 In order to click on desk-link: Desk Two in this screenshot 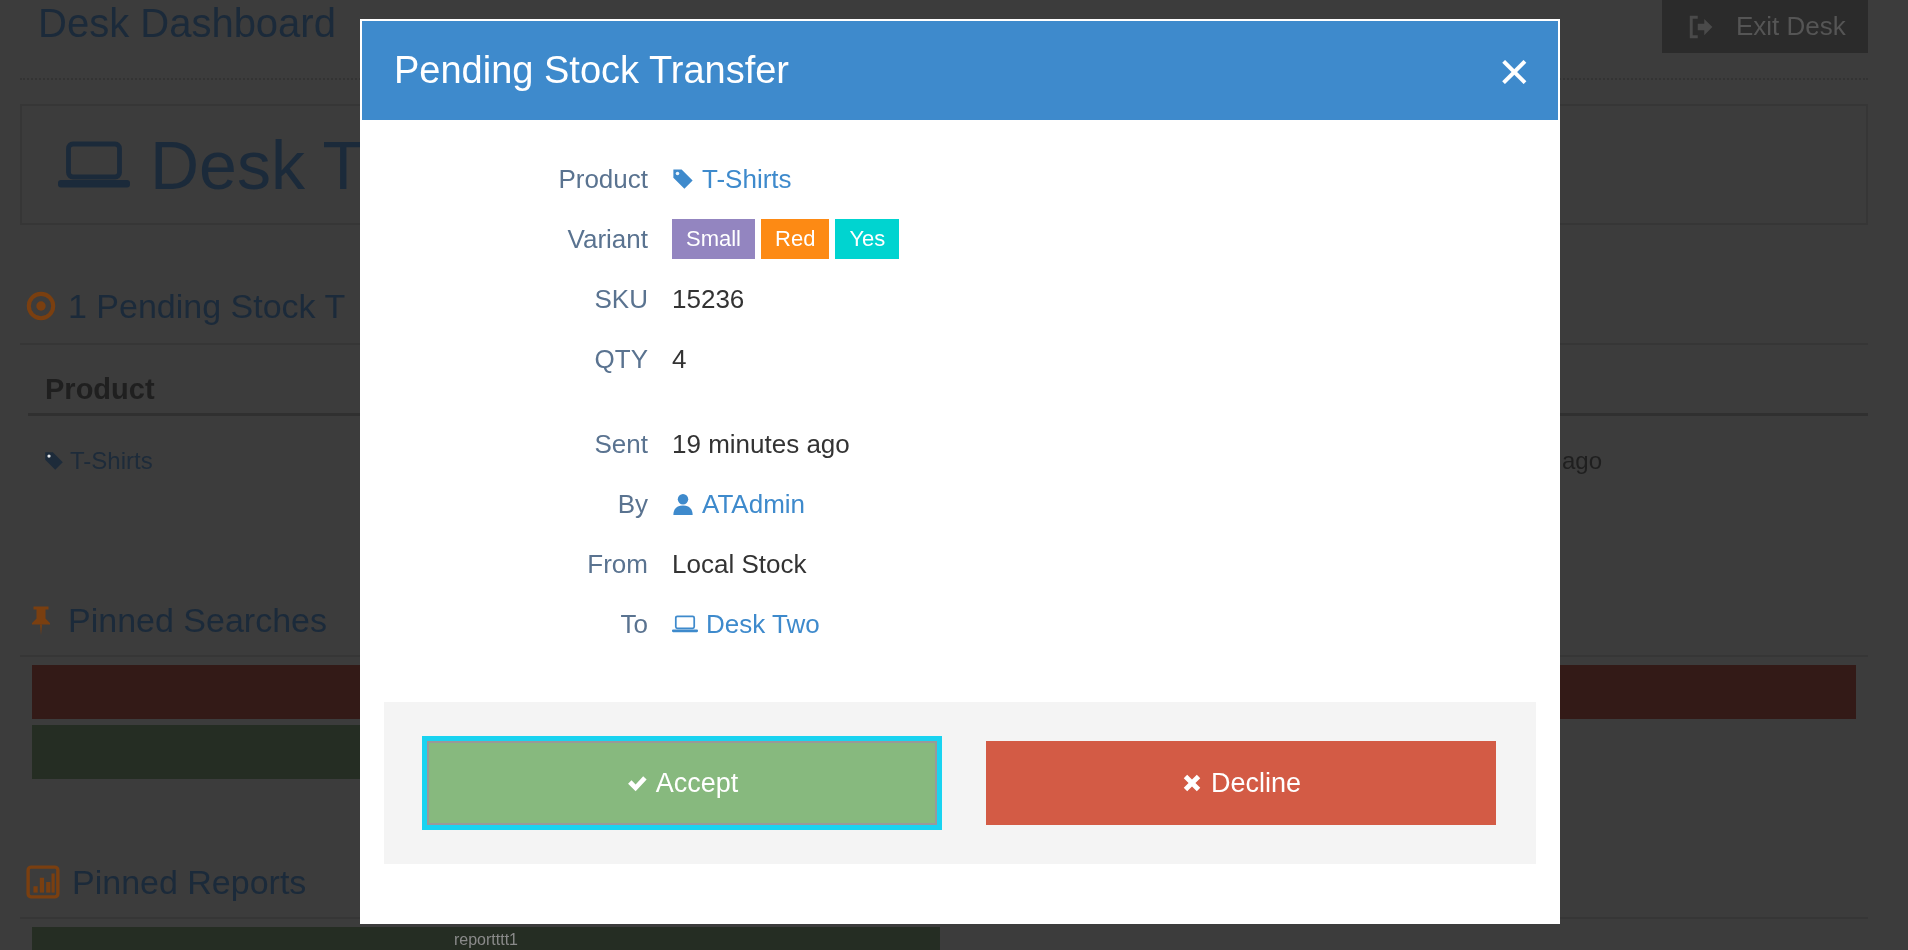, I will do `click(763, 624)`.